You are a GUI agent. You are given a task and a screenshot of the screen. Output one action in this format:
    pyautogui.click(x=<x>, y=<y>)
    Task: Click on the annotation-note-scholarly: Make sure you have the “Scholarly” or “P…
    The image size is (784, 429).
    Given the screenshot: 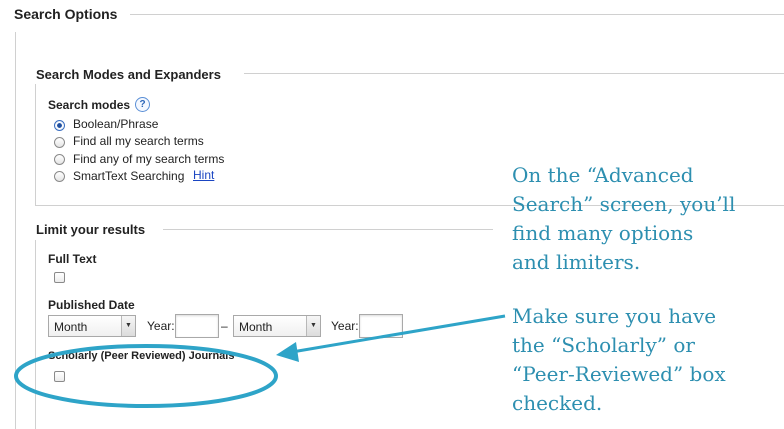 What is the action you would take?
    pyautogui.click(x=619, y=359)
    